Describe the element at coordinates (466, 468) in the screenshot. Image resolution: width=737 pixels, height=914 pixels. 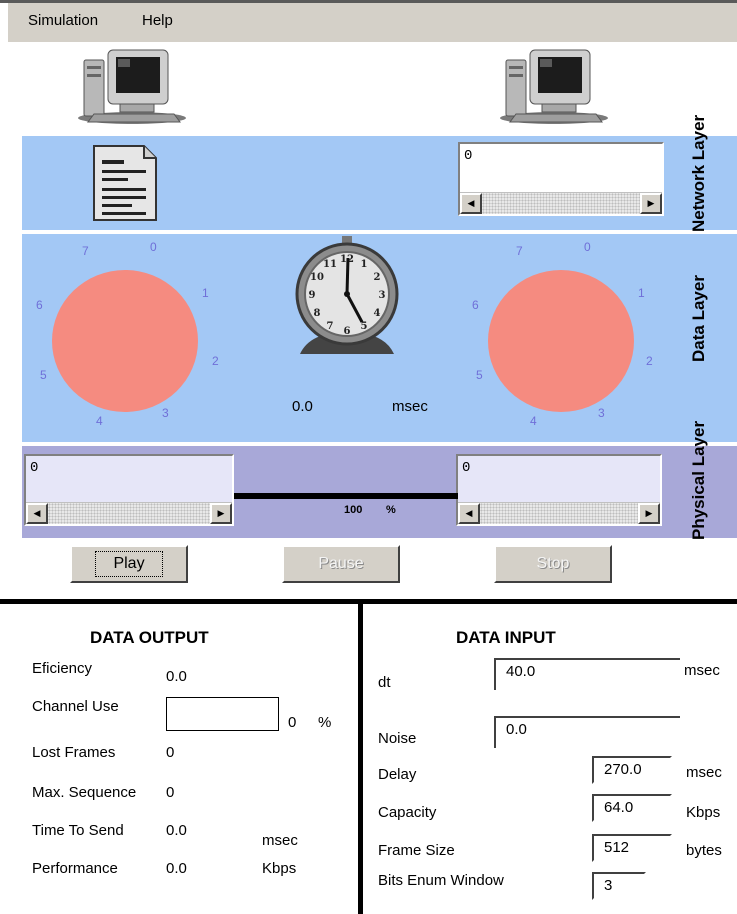
I see `physical-receiver-value: 0` at that location.